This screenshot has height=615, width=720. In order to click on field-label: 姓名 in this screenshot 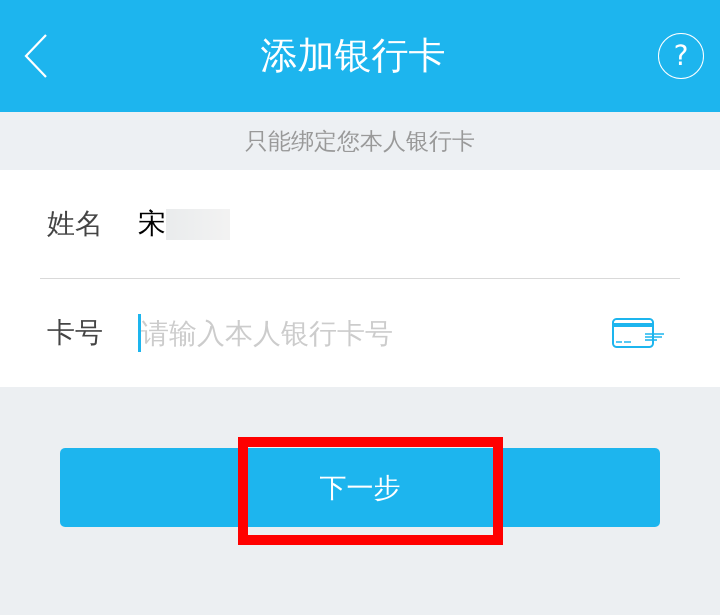, I will do `click(75, 224)`.